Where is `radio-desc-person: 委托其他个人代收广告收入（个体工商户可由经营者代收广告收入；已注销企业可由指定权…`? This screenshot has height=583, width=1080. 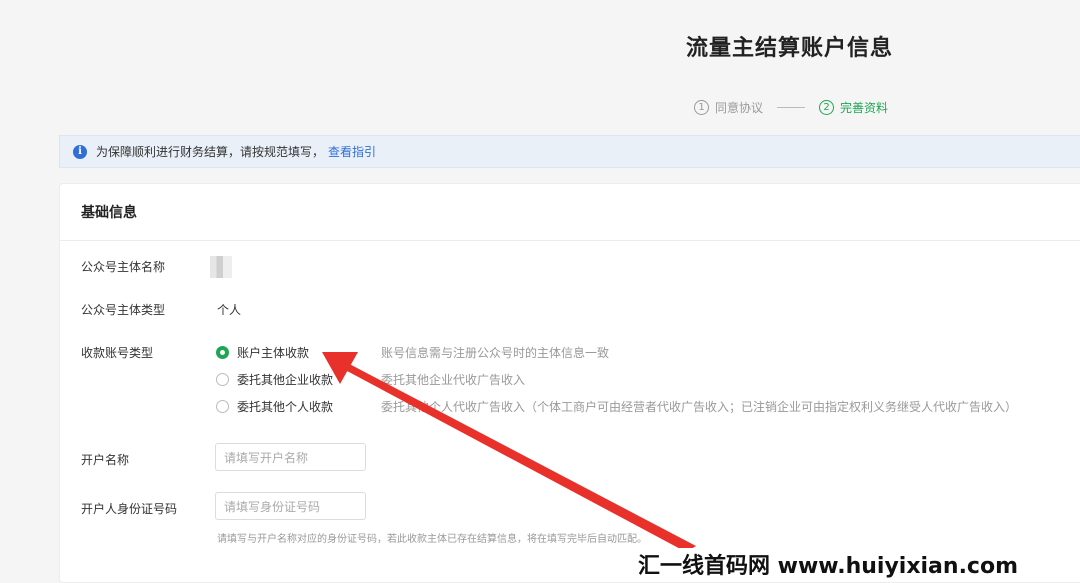 radio-desc-person: 委托其他个人代收广告收入（个体工商户可由经营者代收广告收入；已注销企业可由指定权… is located at coordinates (699, 407).